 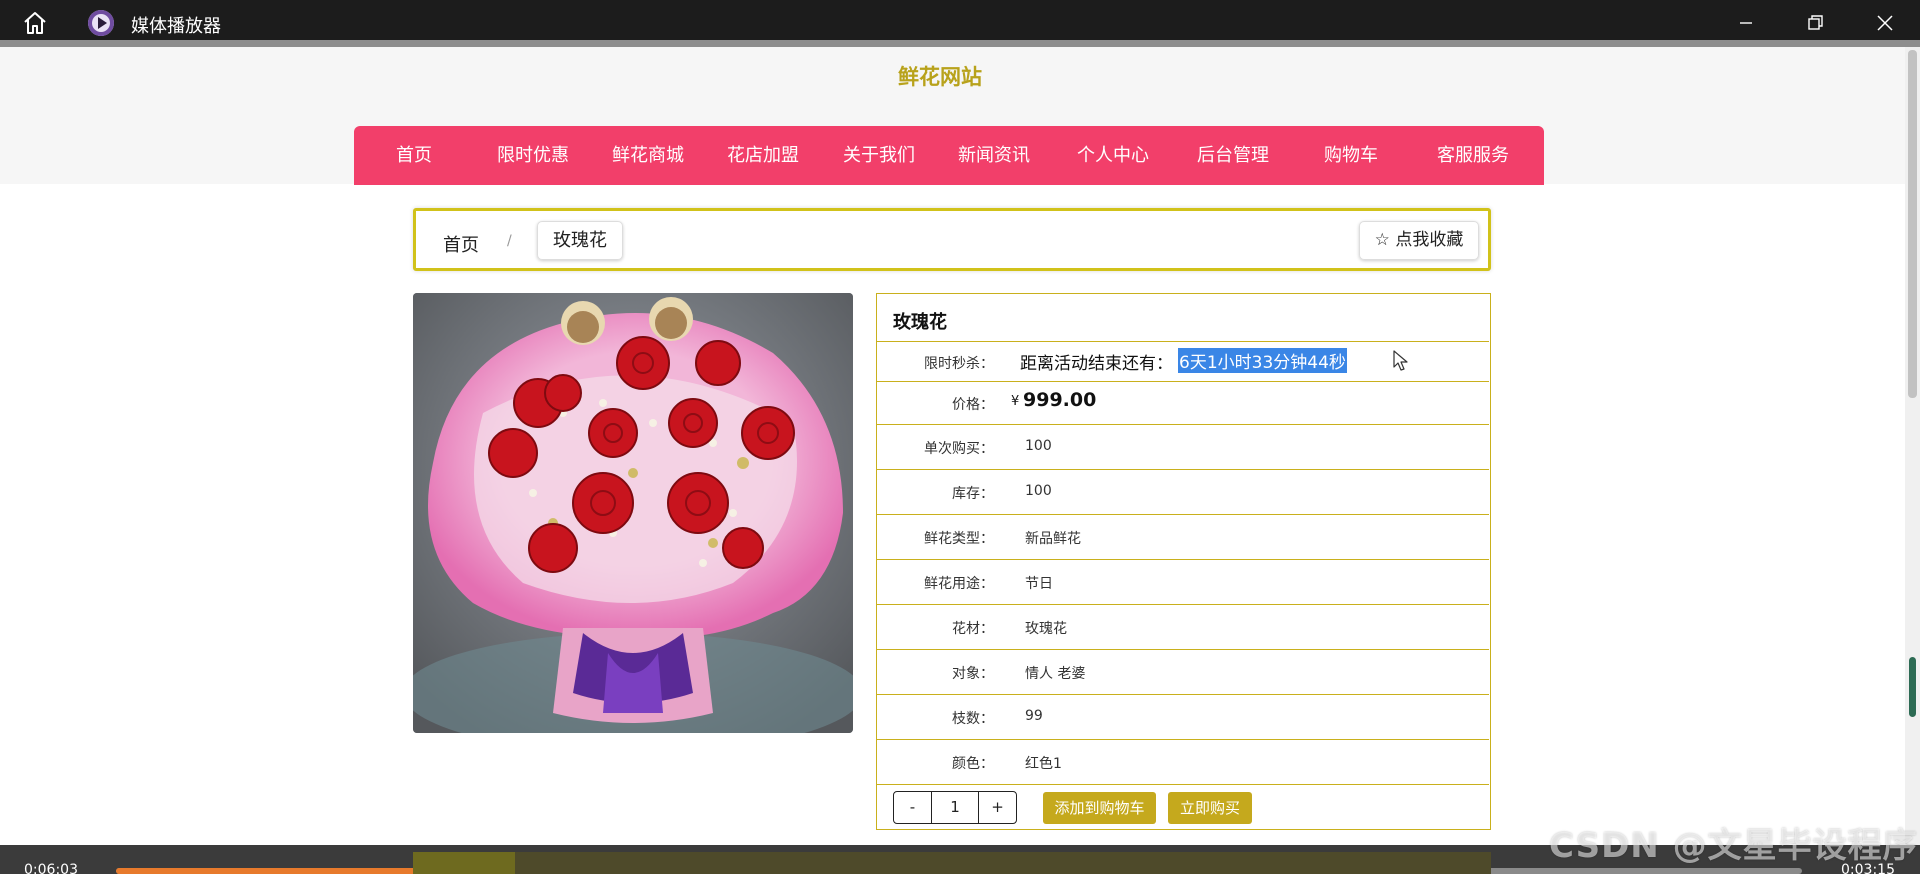 I want to click on detail-value: 99, so click(x=1034, y=716).